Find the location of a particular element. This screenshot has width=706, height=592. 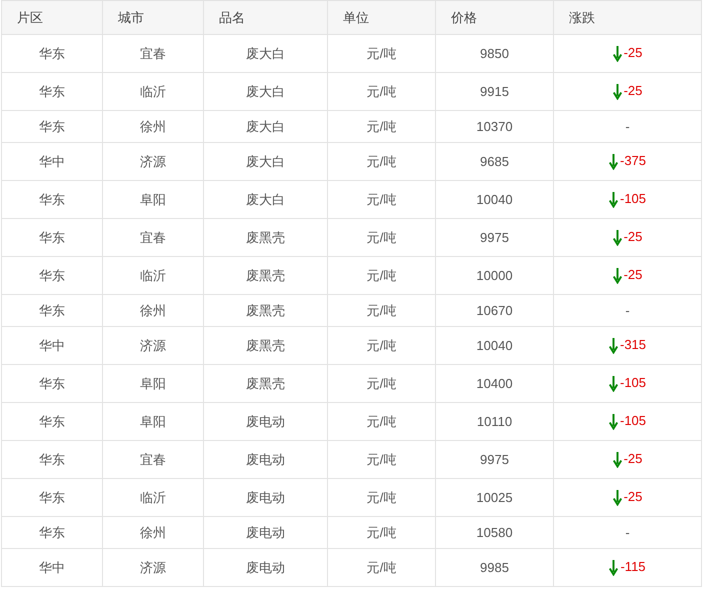

table-cell: 10400 is located at coordinates (495, 383).